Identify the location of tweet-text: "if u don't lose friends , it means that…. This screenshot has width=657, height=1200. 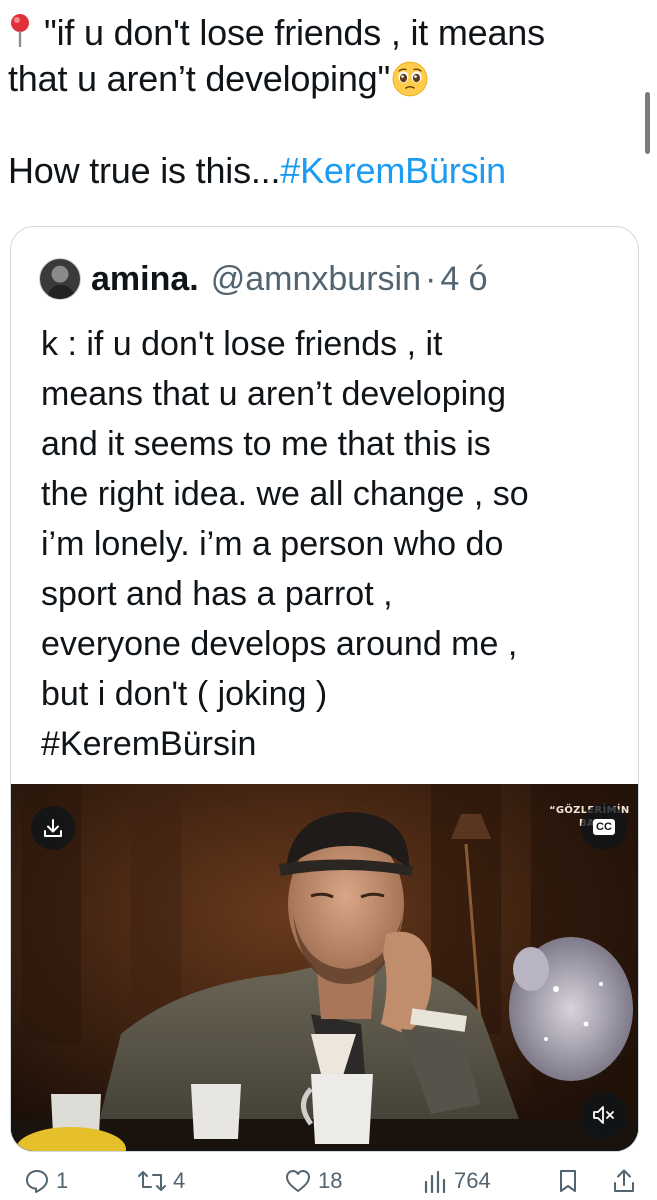
(323, 102).